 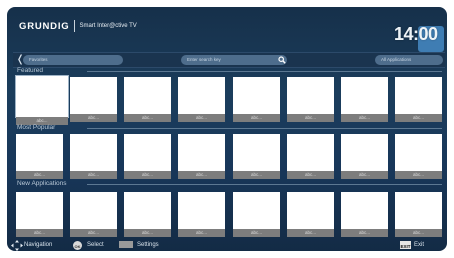 I want to click on settings-key-icon, so click(x=126, y=244).